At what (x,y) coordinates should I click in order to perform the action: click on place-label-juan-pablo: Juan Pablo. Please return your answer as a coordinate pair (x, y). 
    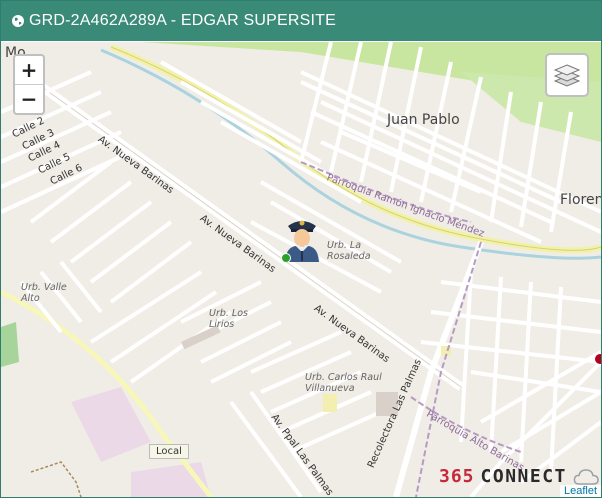
    Looking at the image, I should click on (423, 120).